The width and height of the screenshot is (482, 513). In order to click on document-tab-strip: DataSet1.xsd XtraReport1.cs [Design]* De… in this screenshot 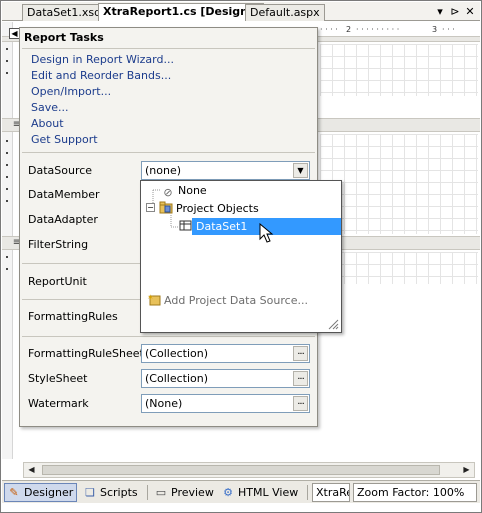, I will do `click(241, 11)`.